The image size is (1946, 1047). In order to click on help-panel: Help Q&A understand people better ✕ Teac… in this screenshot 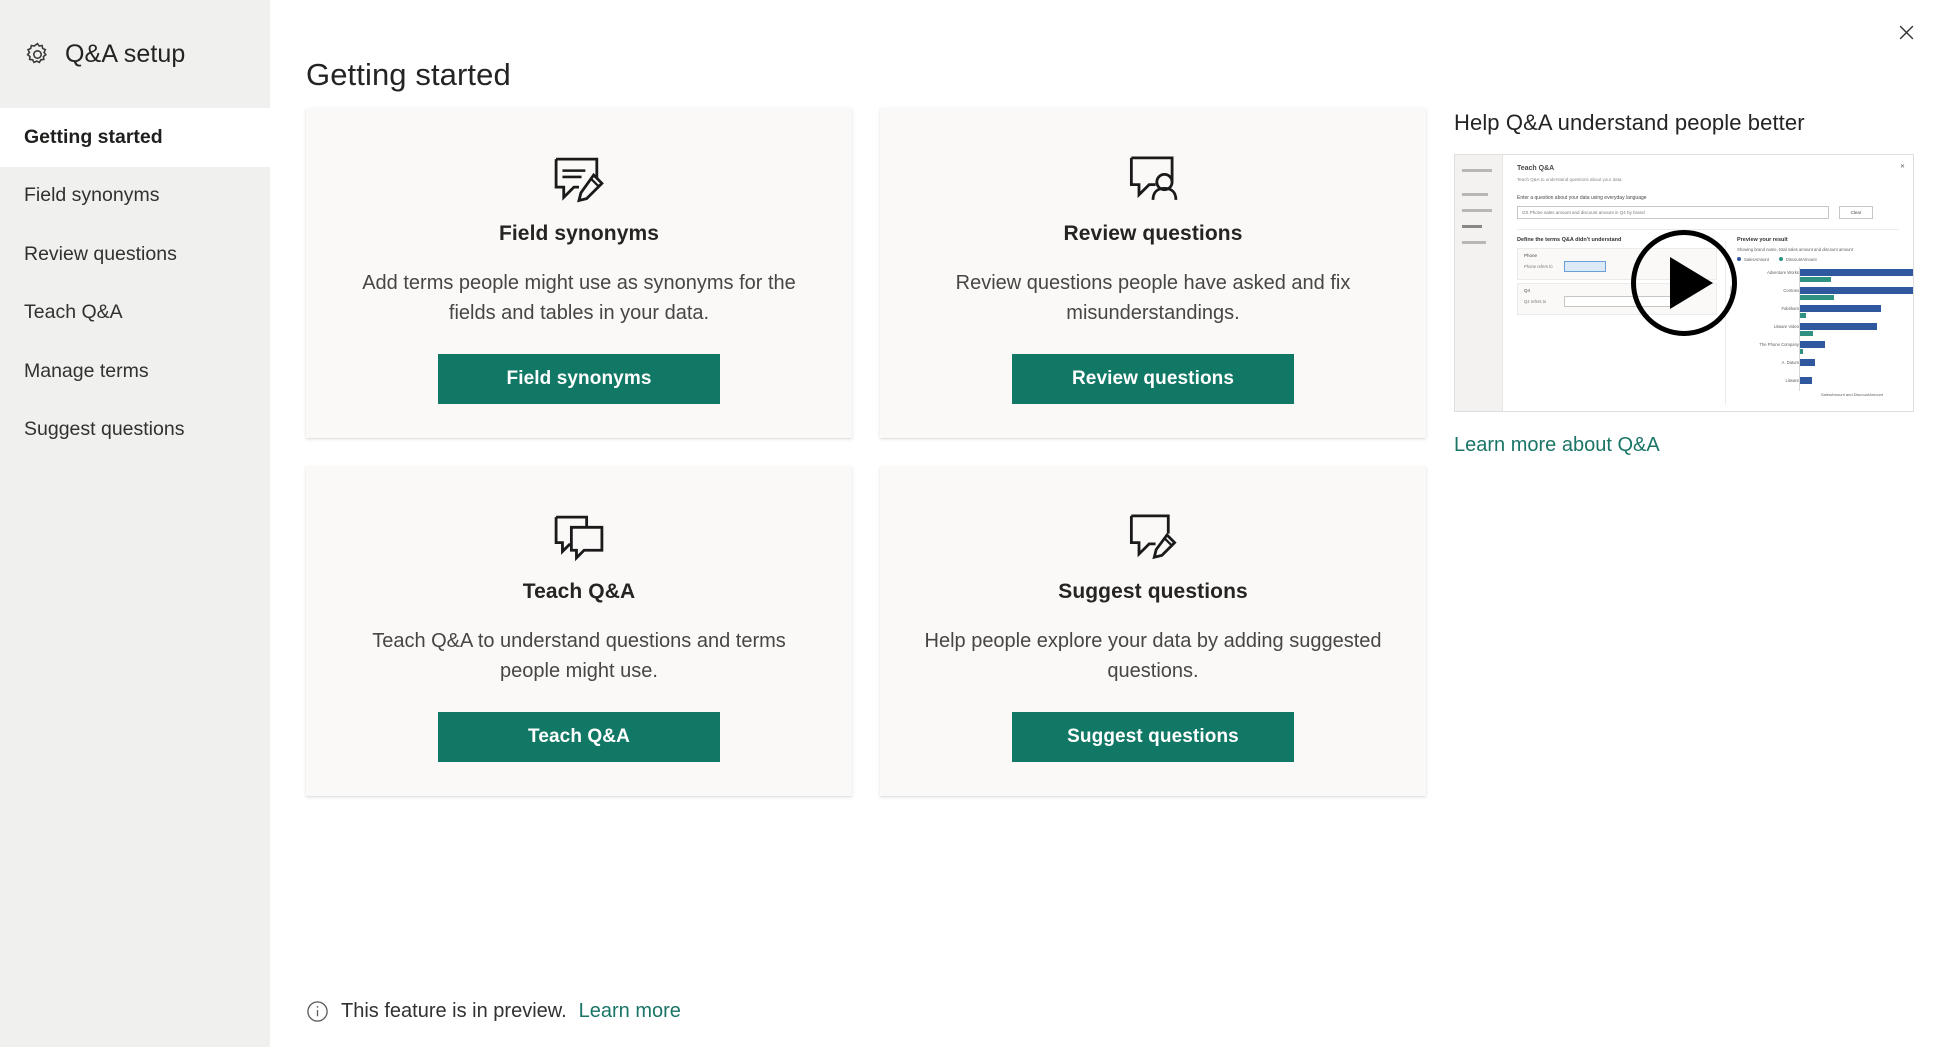, I will do `click(1684, 282)`.